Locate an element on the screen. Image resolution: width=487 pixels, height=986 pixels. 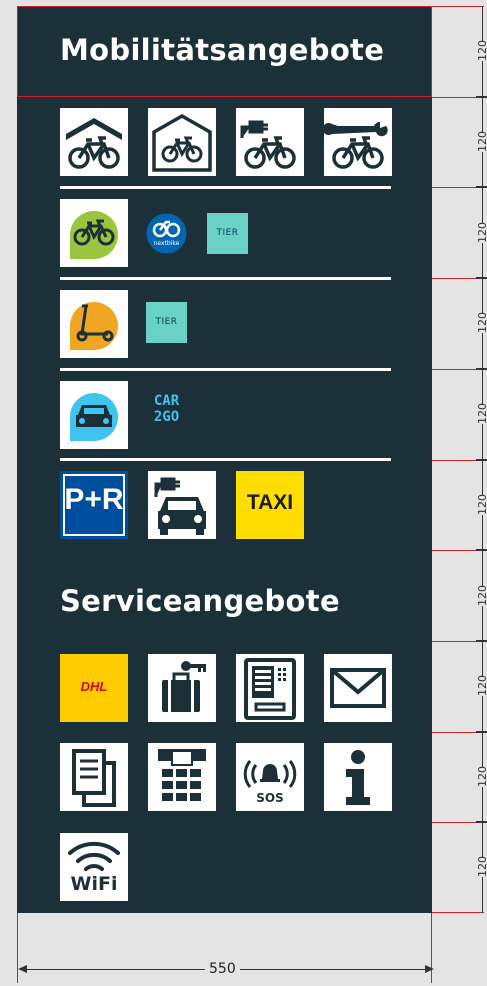
bike-repair-icon is located at coordinates (358, 142).